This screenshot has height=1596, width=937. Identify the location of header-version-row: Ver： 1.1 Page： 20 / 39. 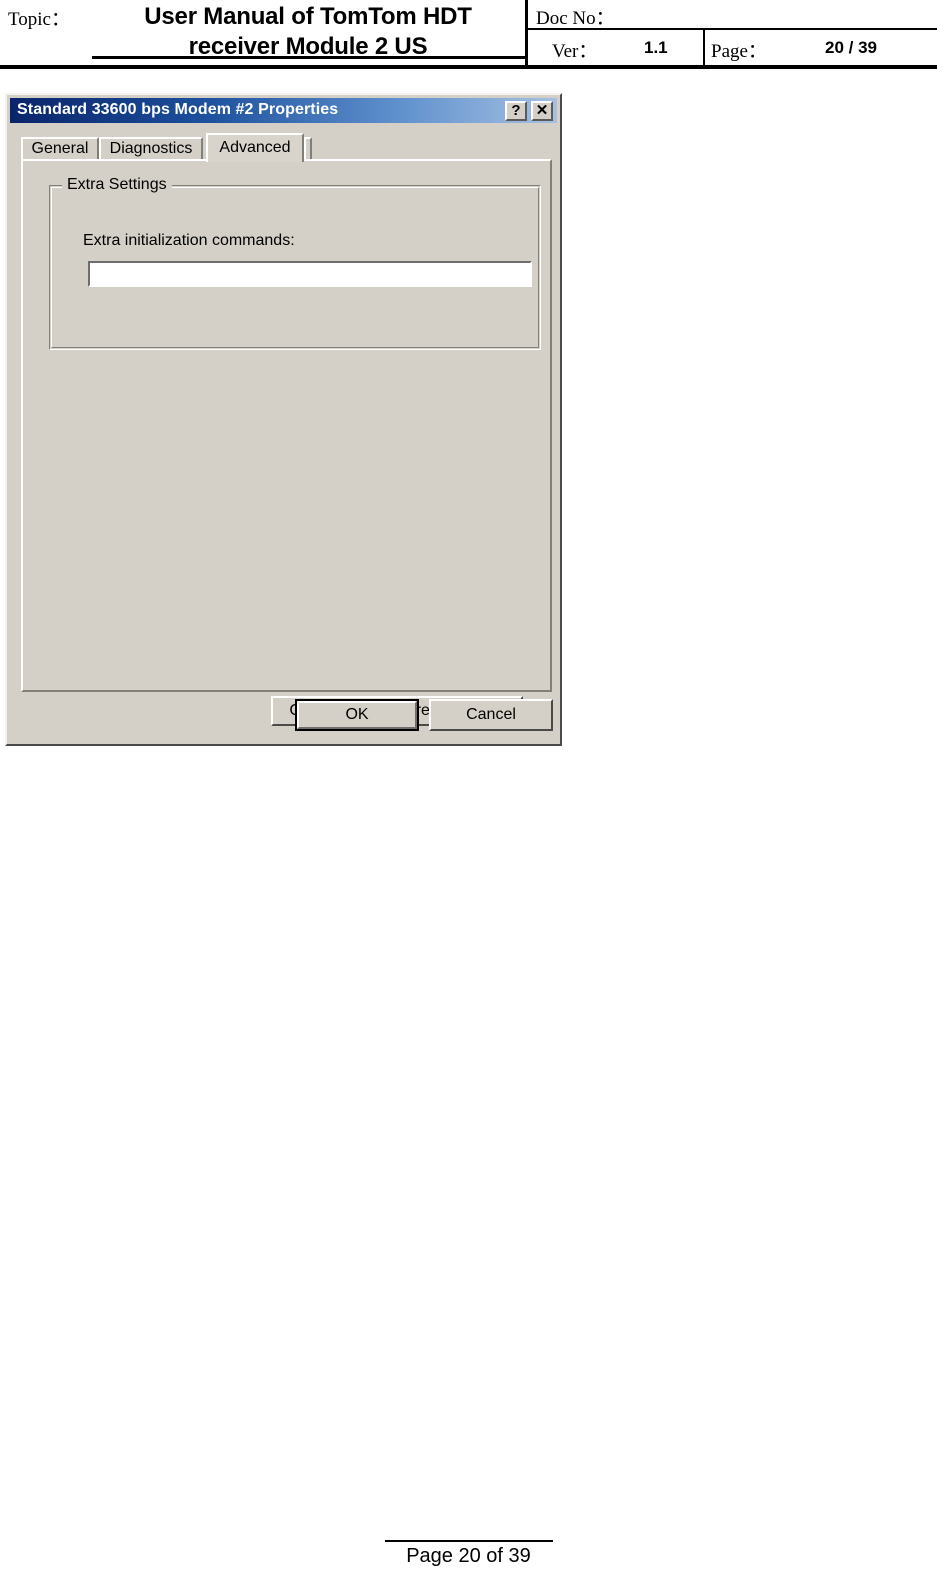
(732, 47).